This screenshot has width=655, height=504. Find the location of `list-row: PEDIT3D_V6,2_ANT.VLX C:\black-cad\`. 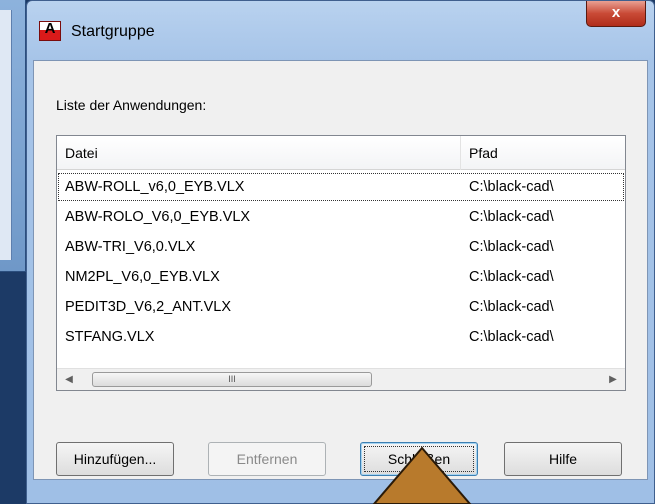

list-row: PEDIT3D_V6,2_ANT.VLX C:\black-cad\ is located at coordinates (341, 307).